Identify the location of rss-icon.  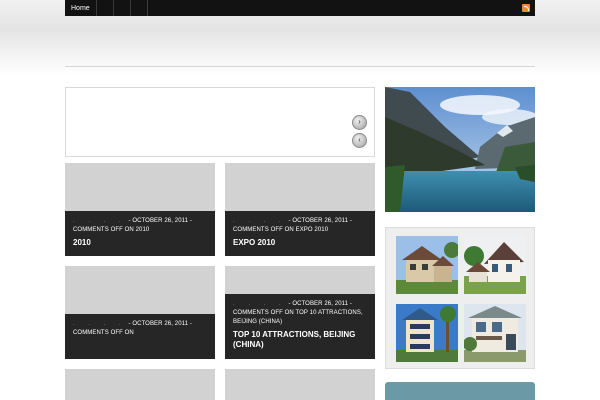
(526, 8).